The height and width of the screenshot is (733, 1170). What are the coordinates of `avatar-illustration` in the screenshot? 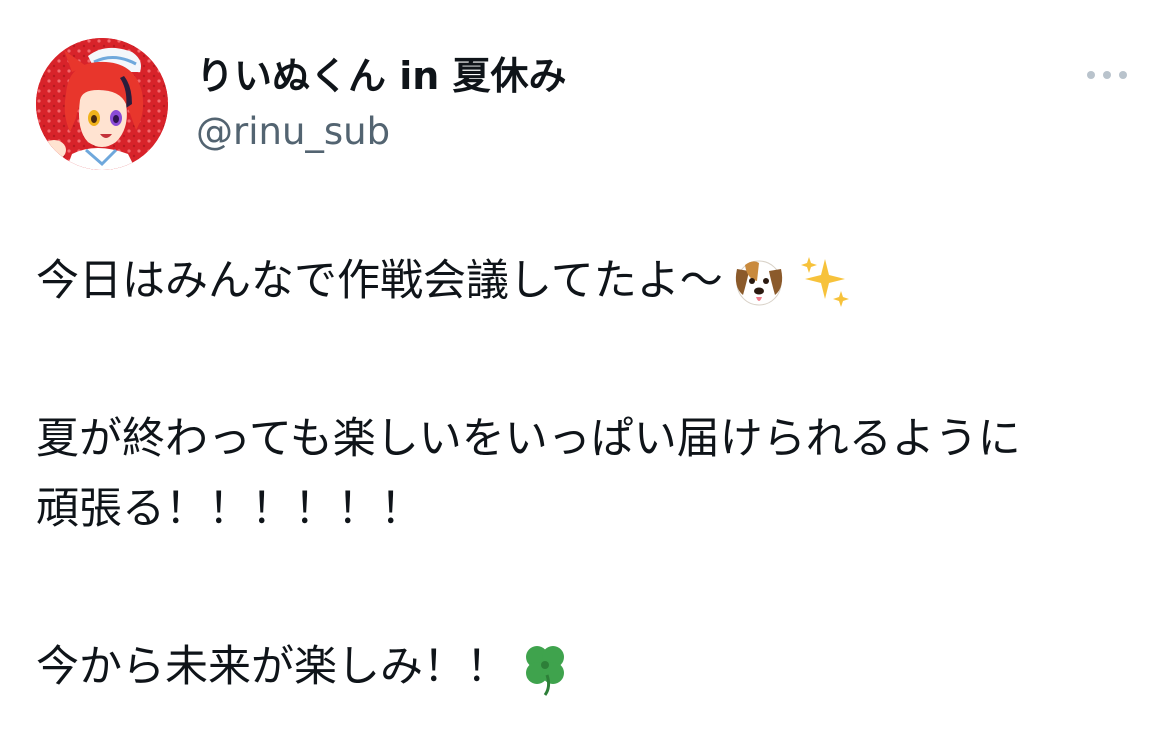 It's located at (102, 104).